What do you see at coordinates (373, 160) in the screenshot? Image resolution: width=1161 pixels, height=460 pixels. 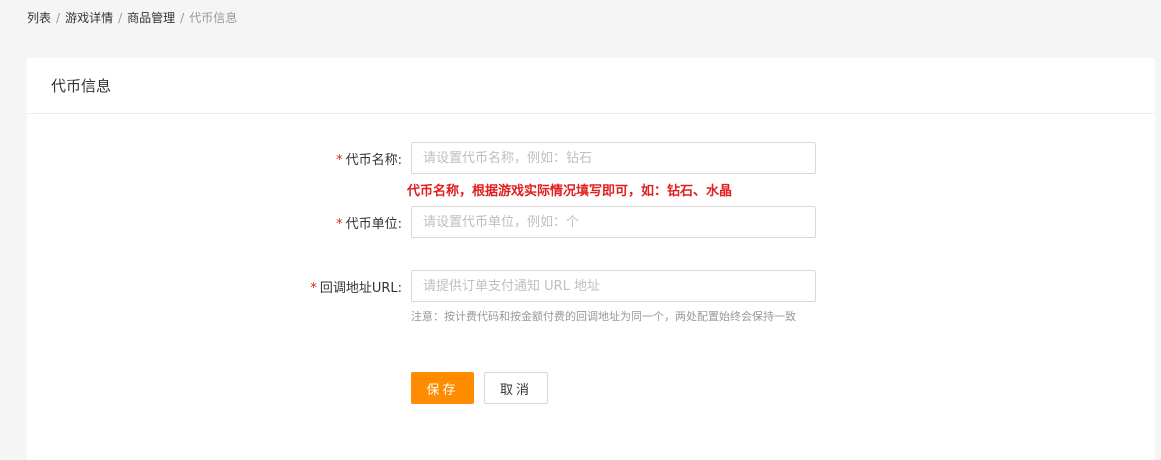 I see `currency-name-label-text: 代币名称:` at bounding box center [373, 160].